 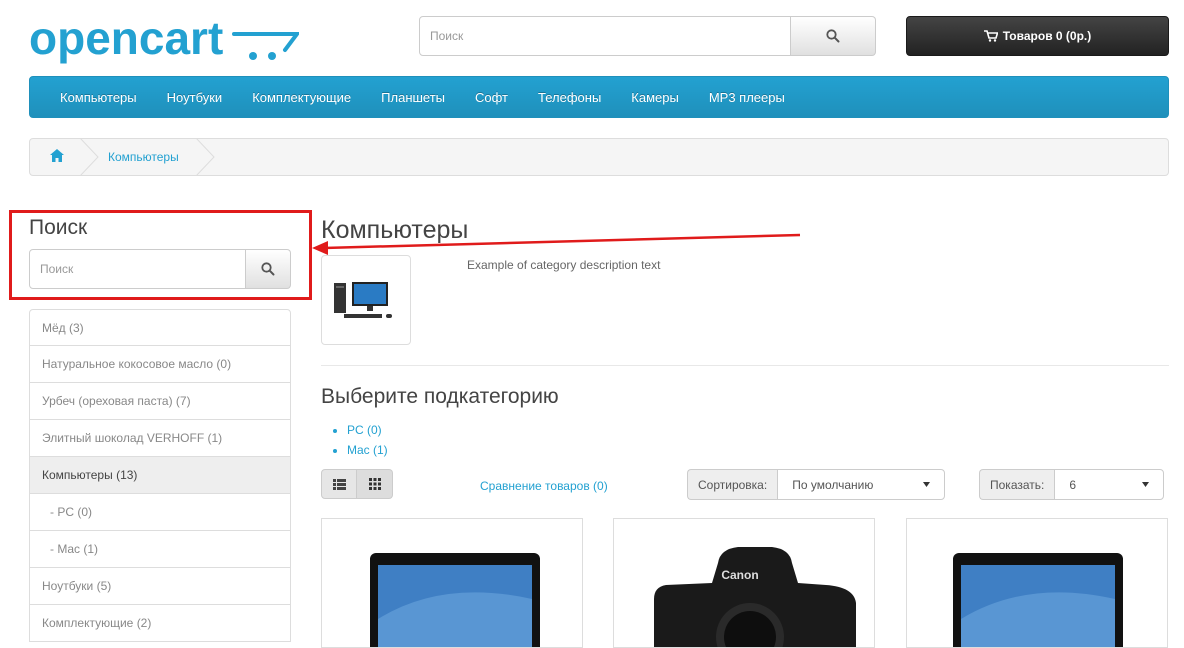 I want to click on view-toggle, so click(x=357, y=484).